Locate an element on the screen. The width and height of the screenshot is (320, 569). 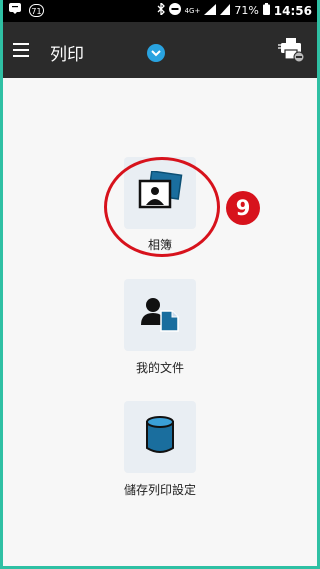
status-bar: 71 4G+ 71% 14:56 is located at coordinates (160, 11).